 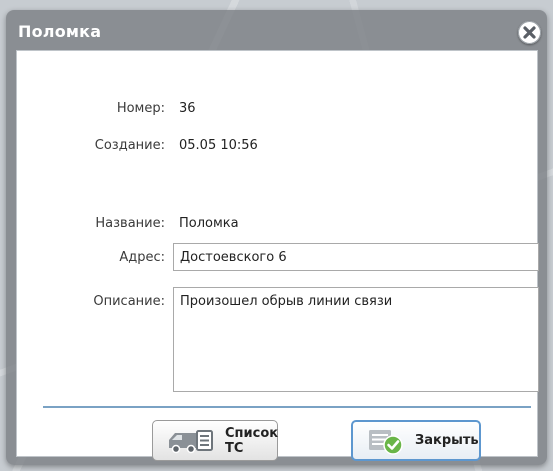 I want to click on confirm-check-icon, so click(x=386, y=441).